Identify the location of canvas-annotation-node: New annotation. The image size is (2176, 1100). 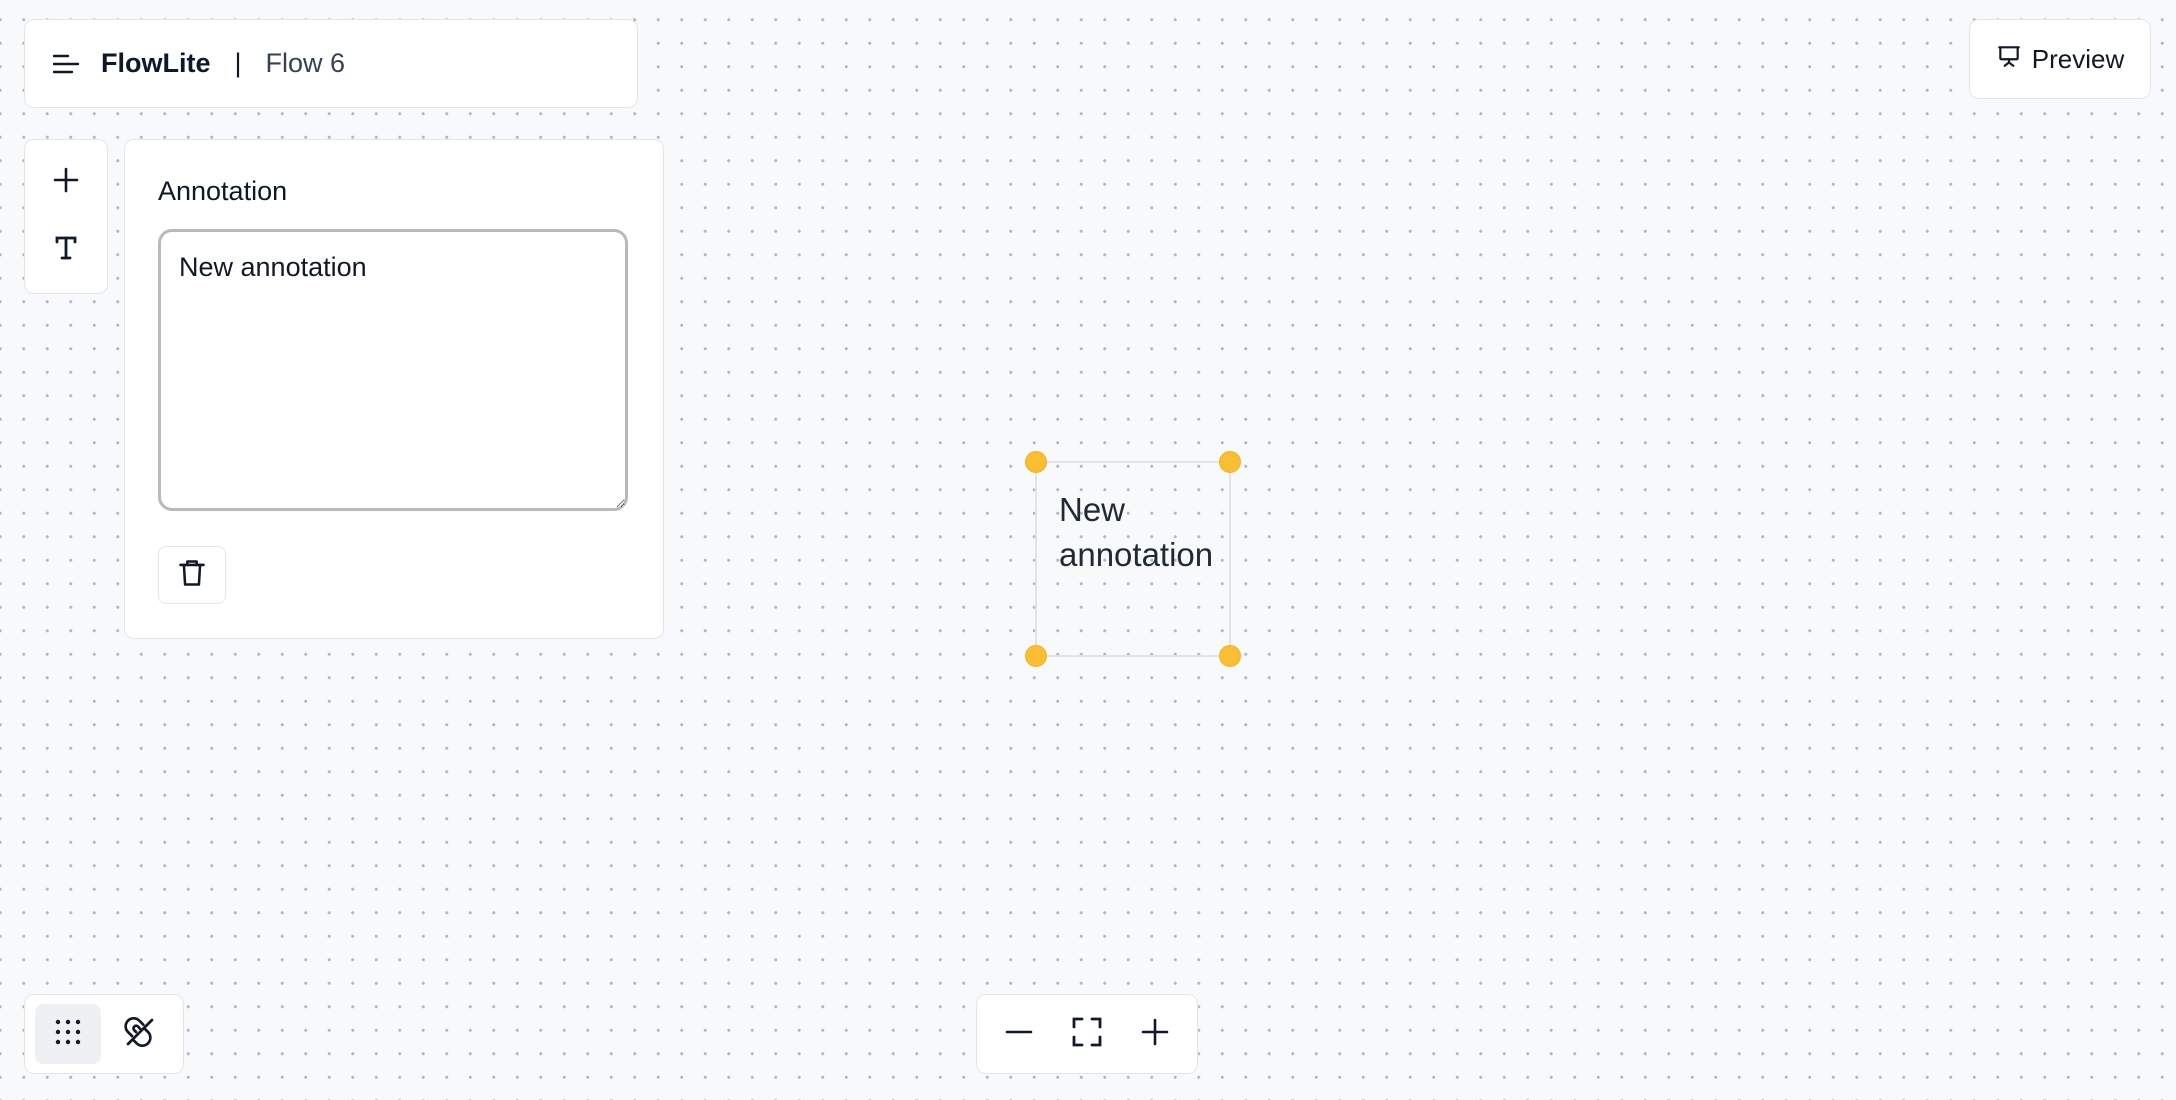
(1133, 559).